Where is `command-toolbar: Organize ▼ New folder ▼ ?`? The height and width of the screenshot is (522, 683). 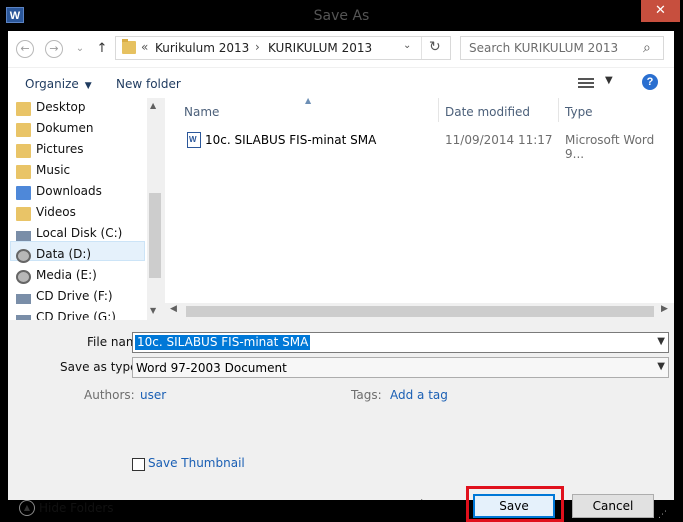 command-toolbar: Organize ▼ New folder ▼ ? is located at coordinates (341, 82).